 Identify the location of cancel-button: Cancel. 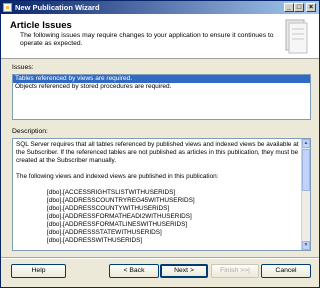
(286, 271).